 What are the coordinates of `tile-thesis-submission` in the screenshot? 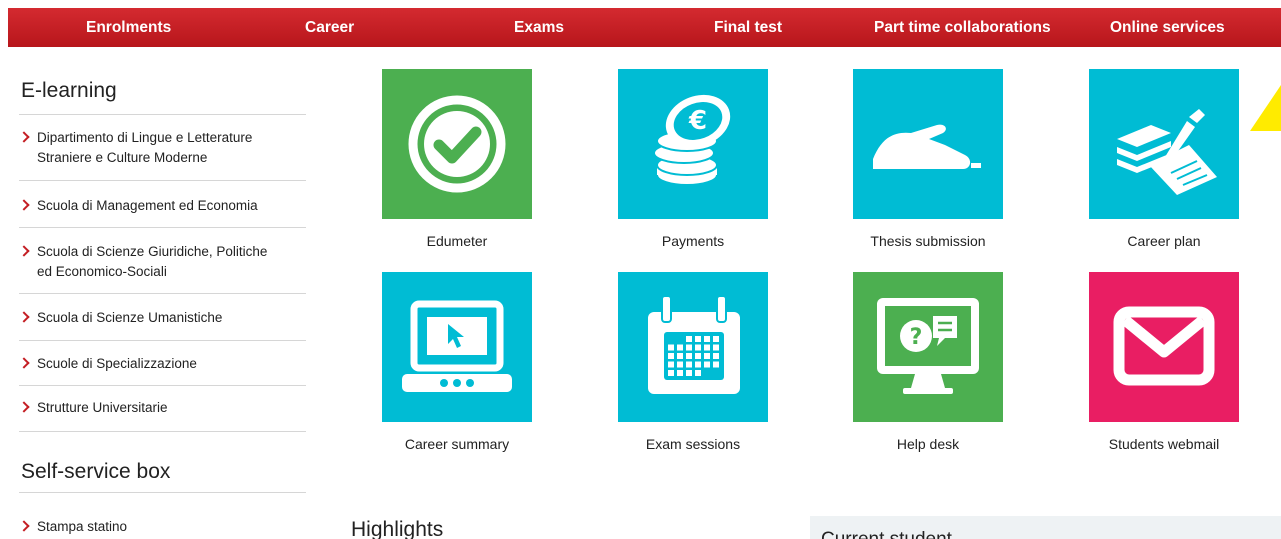 It's located at (928, 144).